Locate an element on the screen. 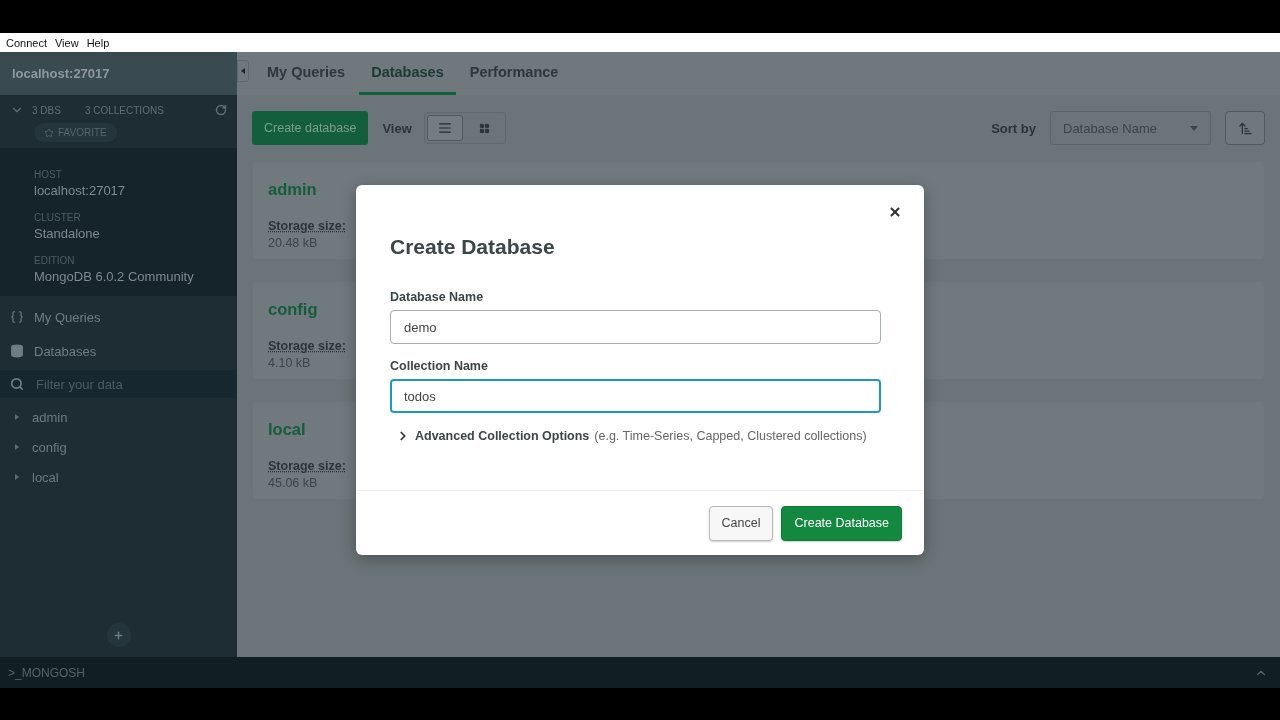  stat-count: 3 DBS is located at coordinates (46, 110).